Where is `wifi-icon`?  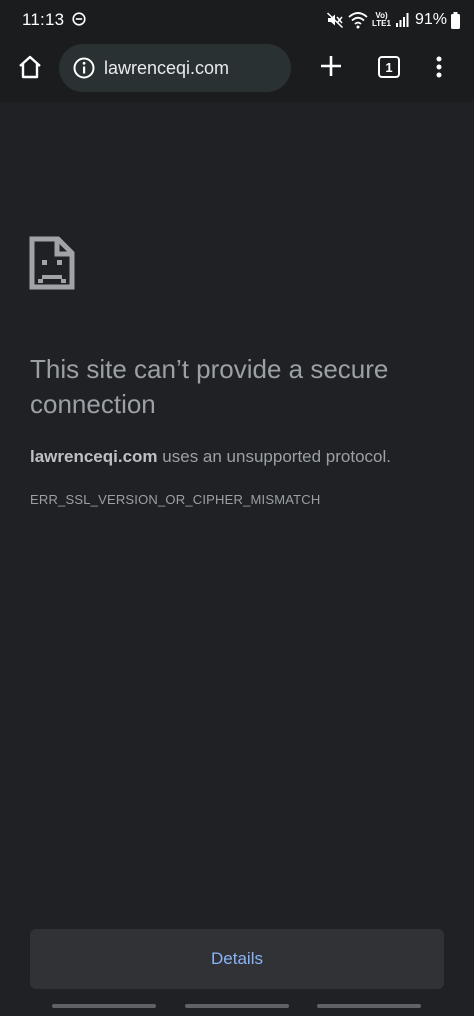
wifi-icon is located at coordinates (358, 20).